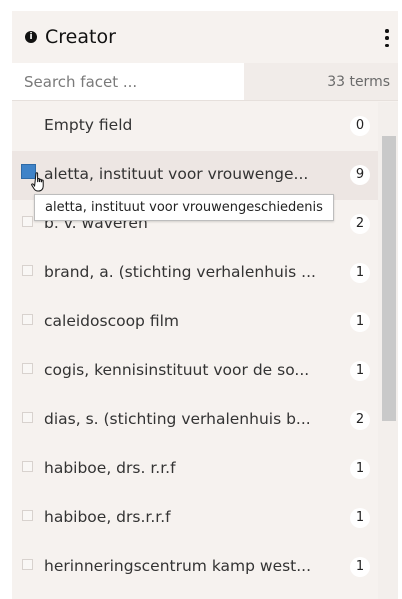 The image size is (402, 599). I want to click on facet-title: Creator, so click(80, 37).